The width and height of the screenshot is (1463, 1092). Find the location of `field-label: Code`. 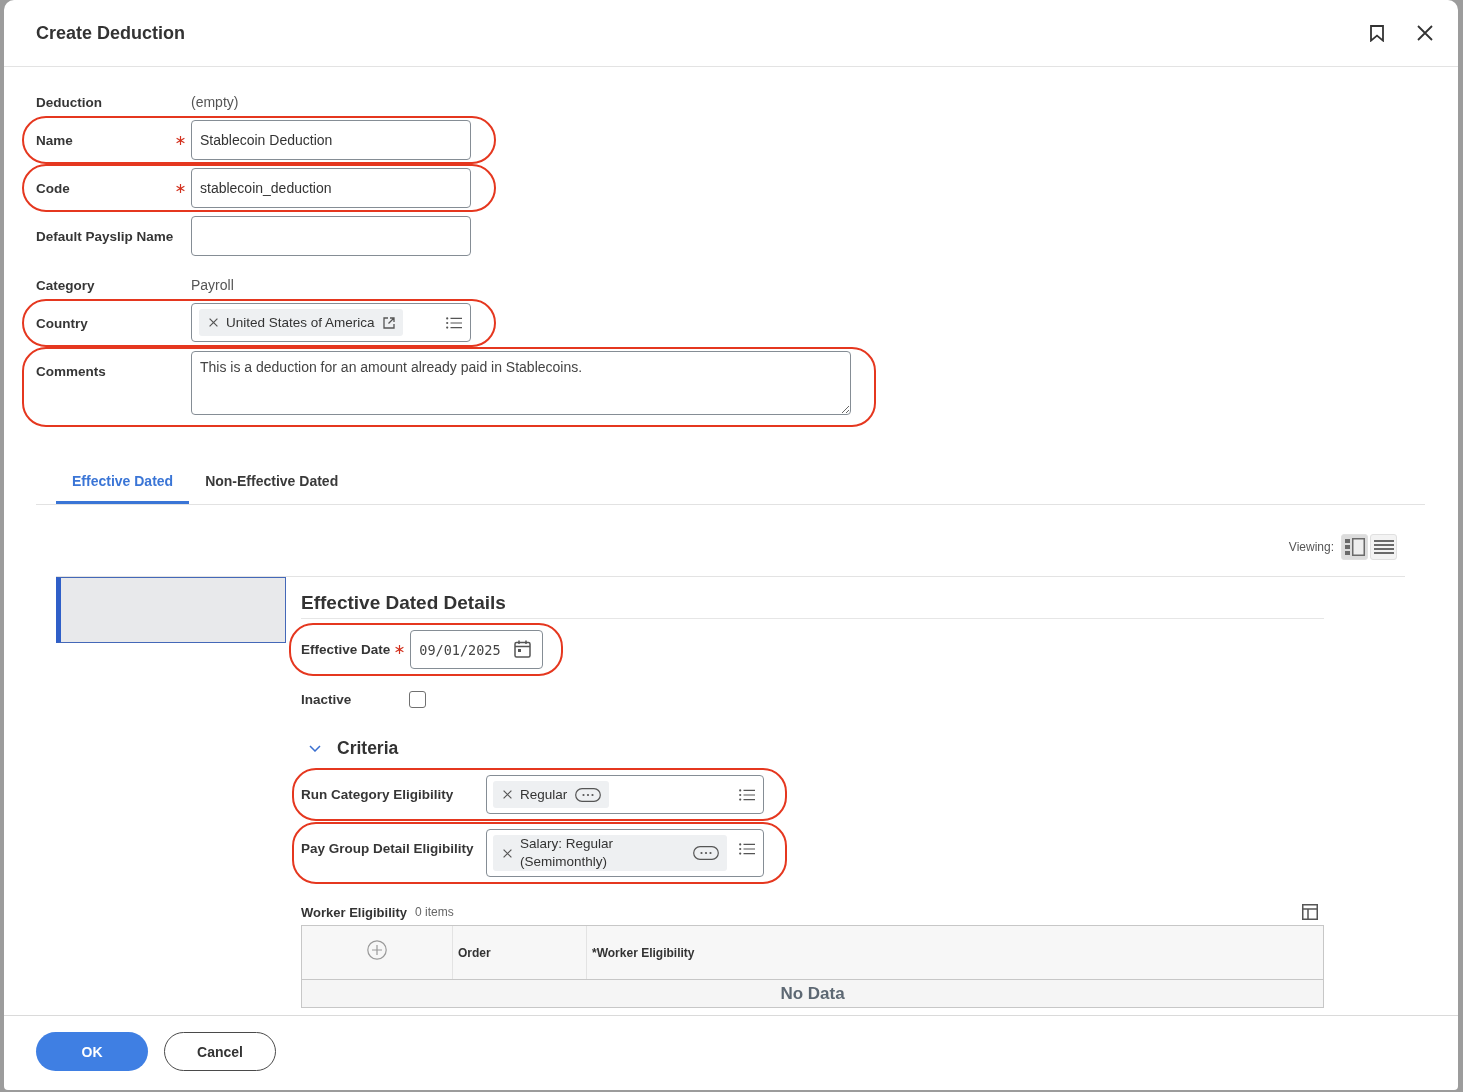

field-label: Code is located at coordinates (53, 188).